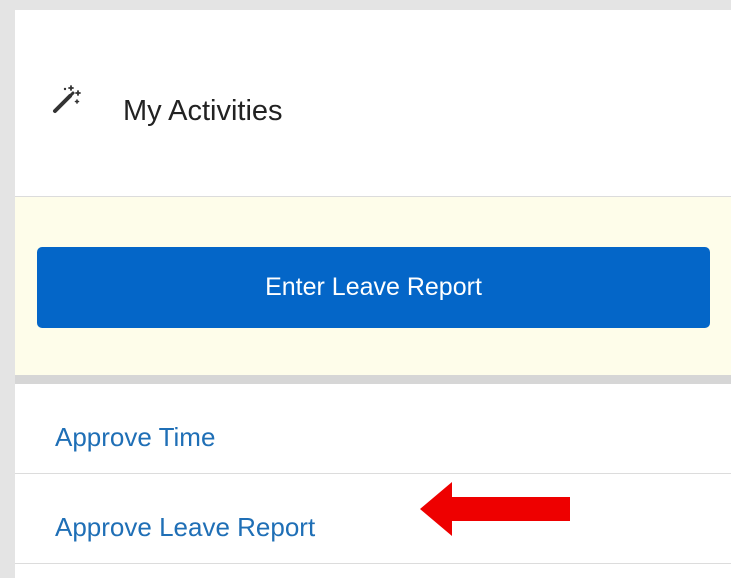  Describe the element at coordinates (495, 509) in the screenshot. I see `red-arrow-icon` at that location.